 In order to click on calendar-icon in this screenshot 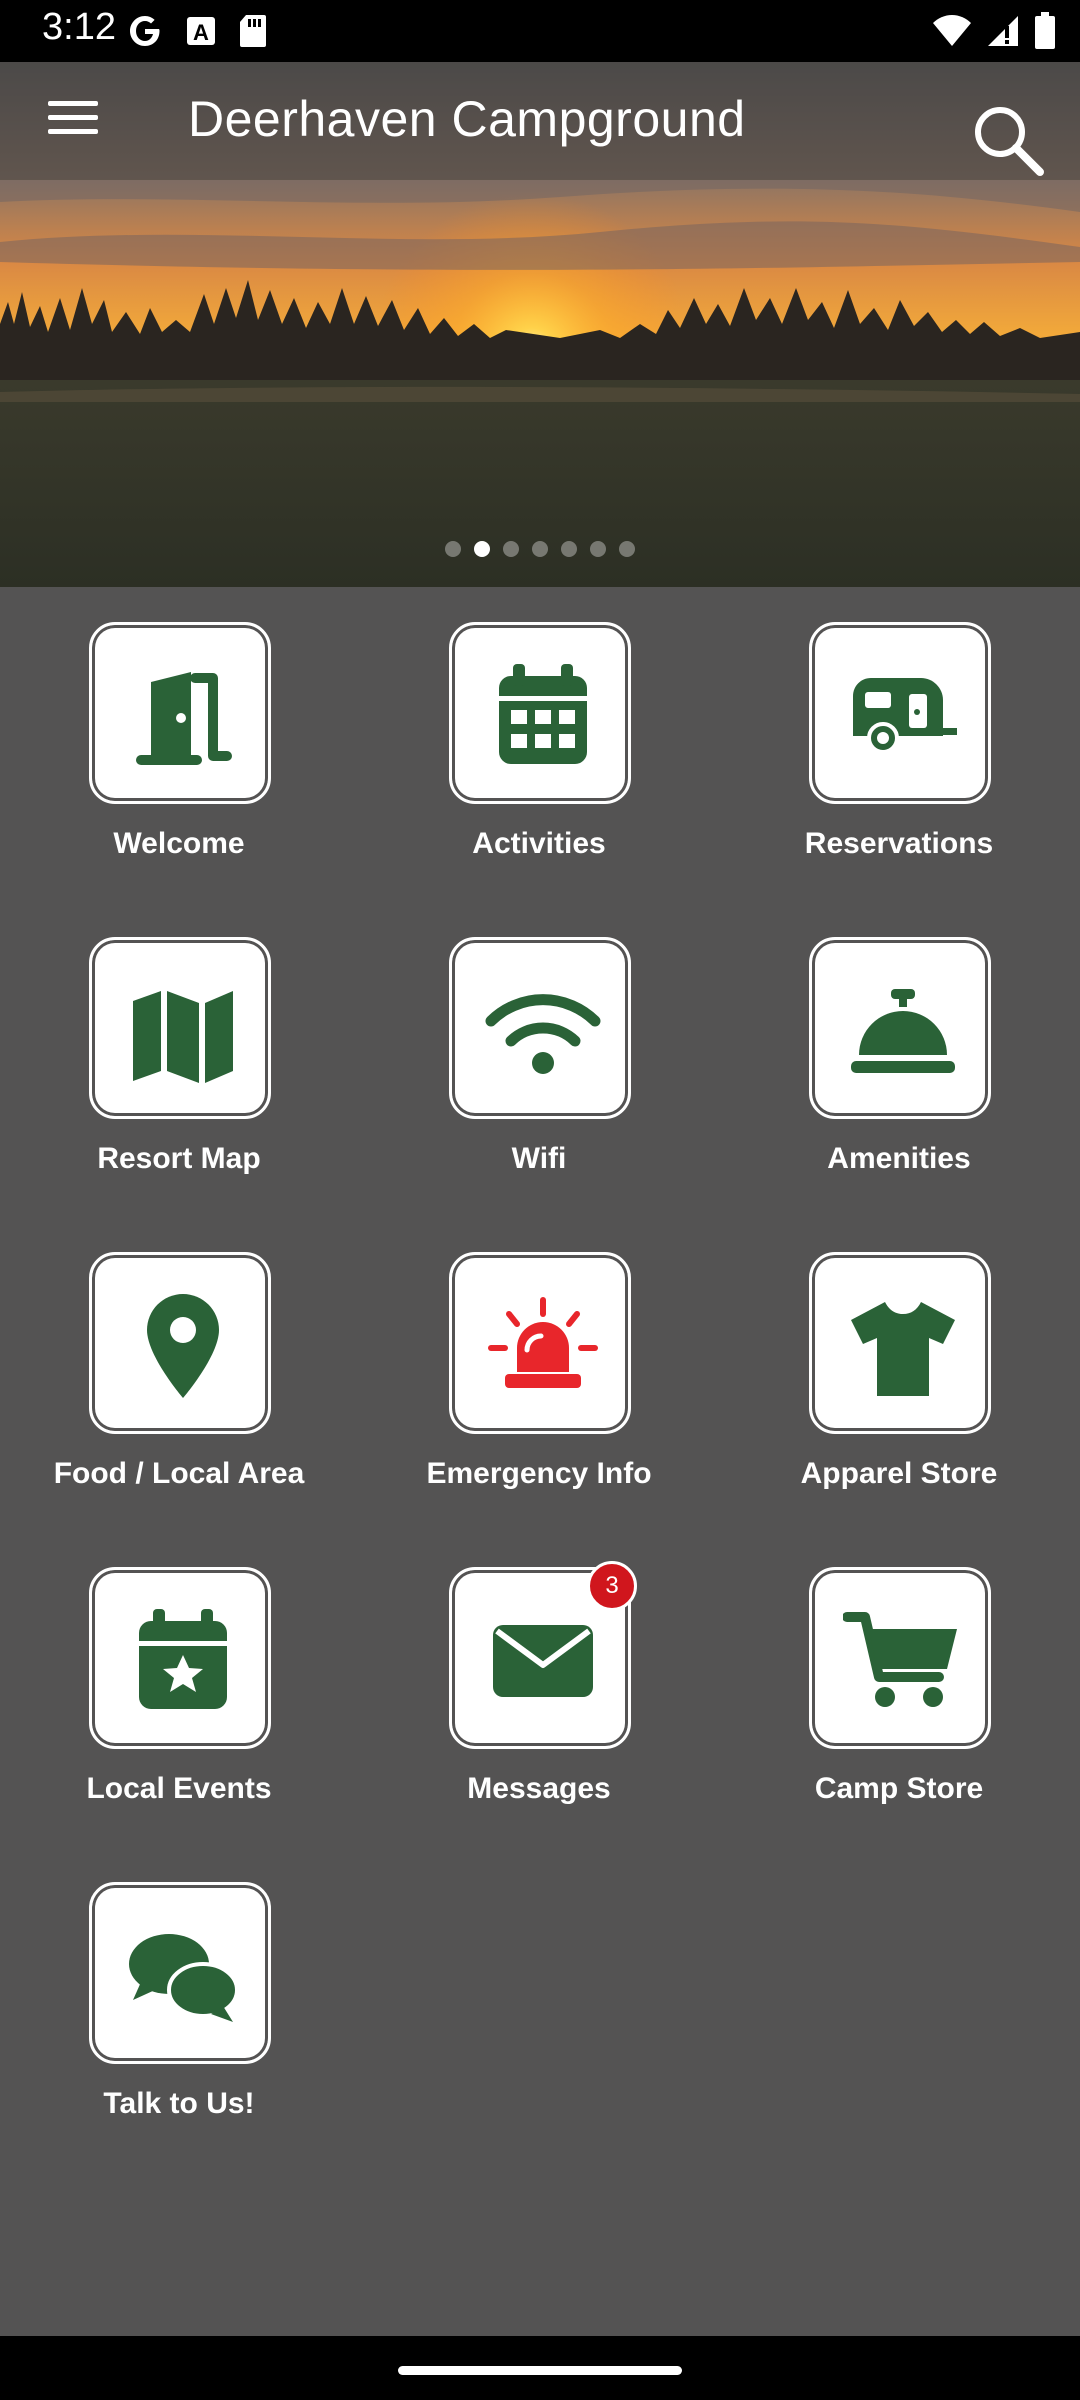, I will do `click(543, 714)`.